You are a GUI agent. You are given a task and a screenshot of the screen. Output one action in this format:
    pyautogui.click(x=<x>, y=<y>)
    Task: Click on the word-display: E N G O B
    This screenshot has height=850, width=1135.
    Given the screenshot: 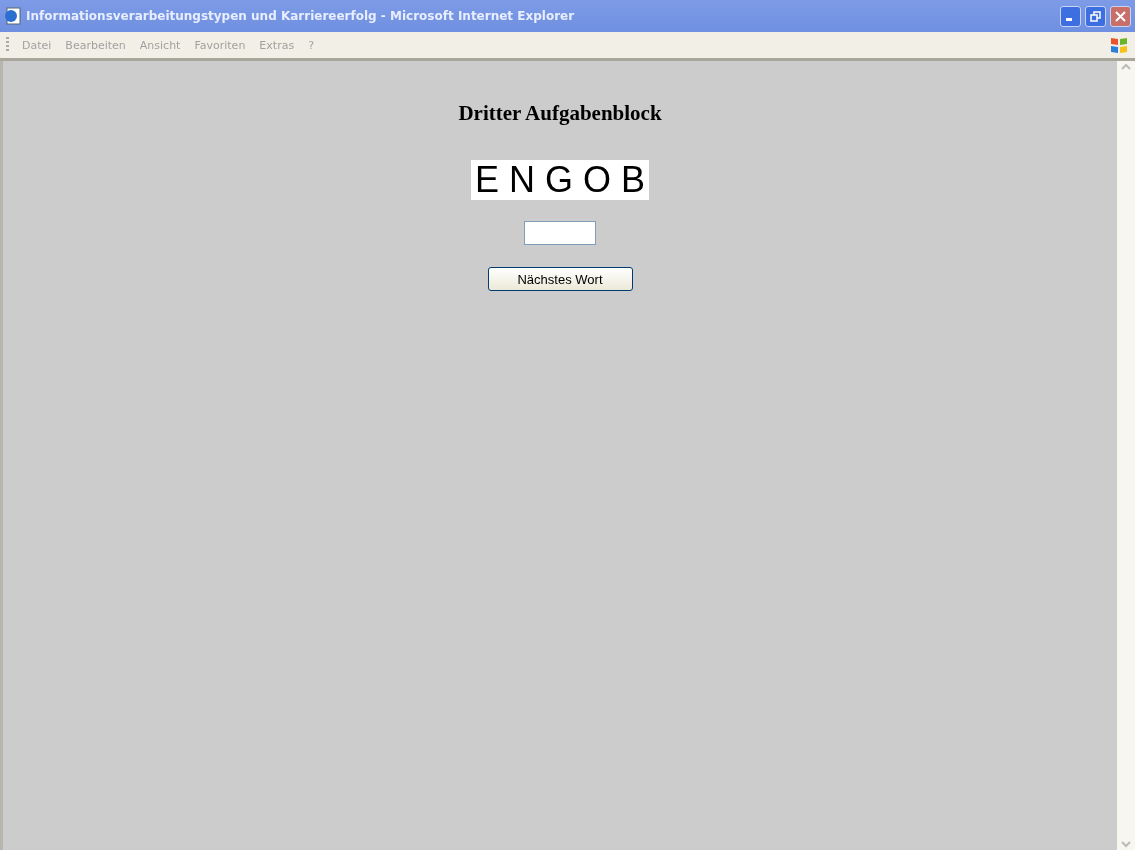 What is the action you would take?
    pyautogui.click(x=559, y=180)
    